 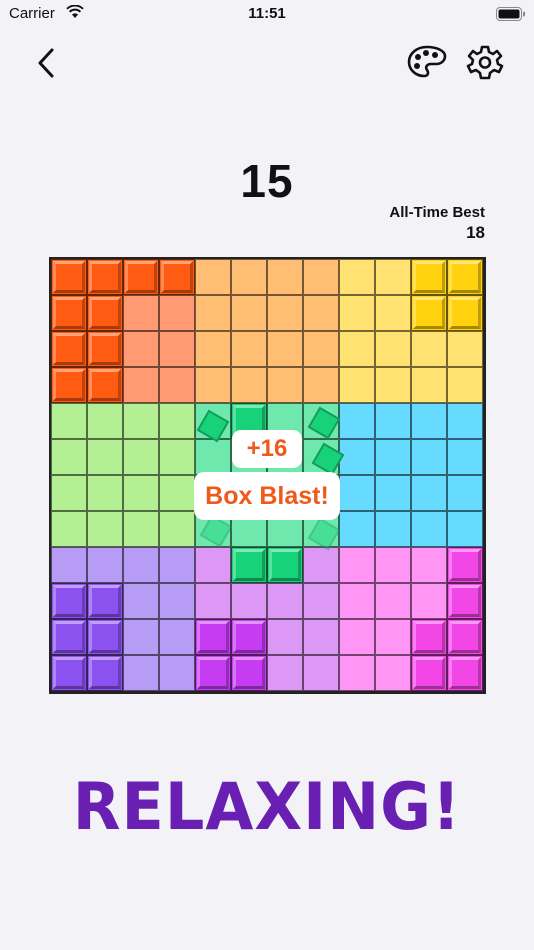 I want to click on current-score: 15, so click(x=267, y=181).